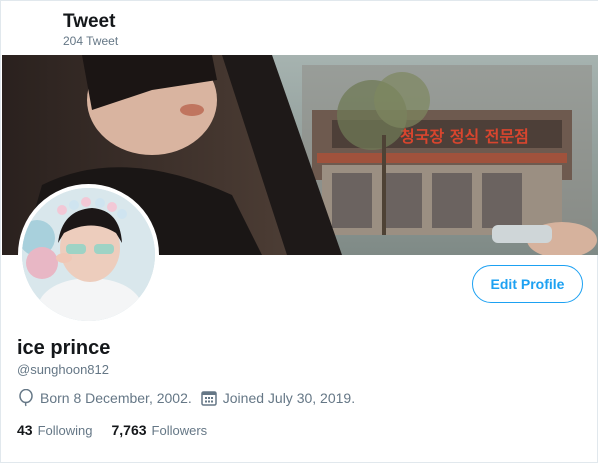 The width and height of the screenshot is (598, 463). I want to click on birthday-item: Born 8 December, 2002., so click(104, 398).